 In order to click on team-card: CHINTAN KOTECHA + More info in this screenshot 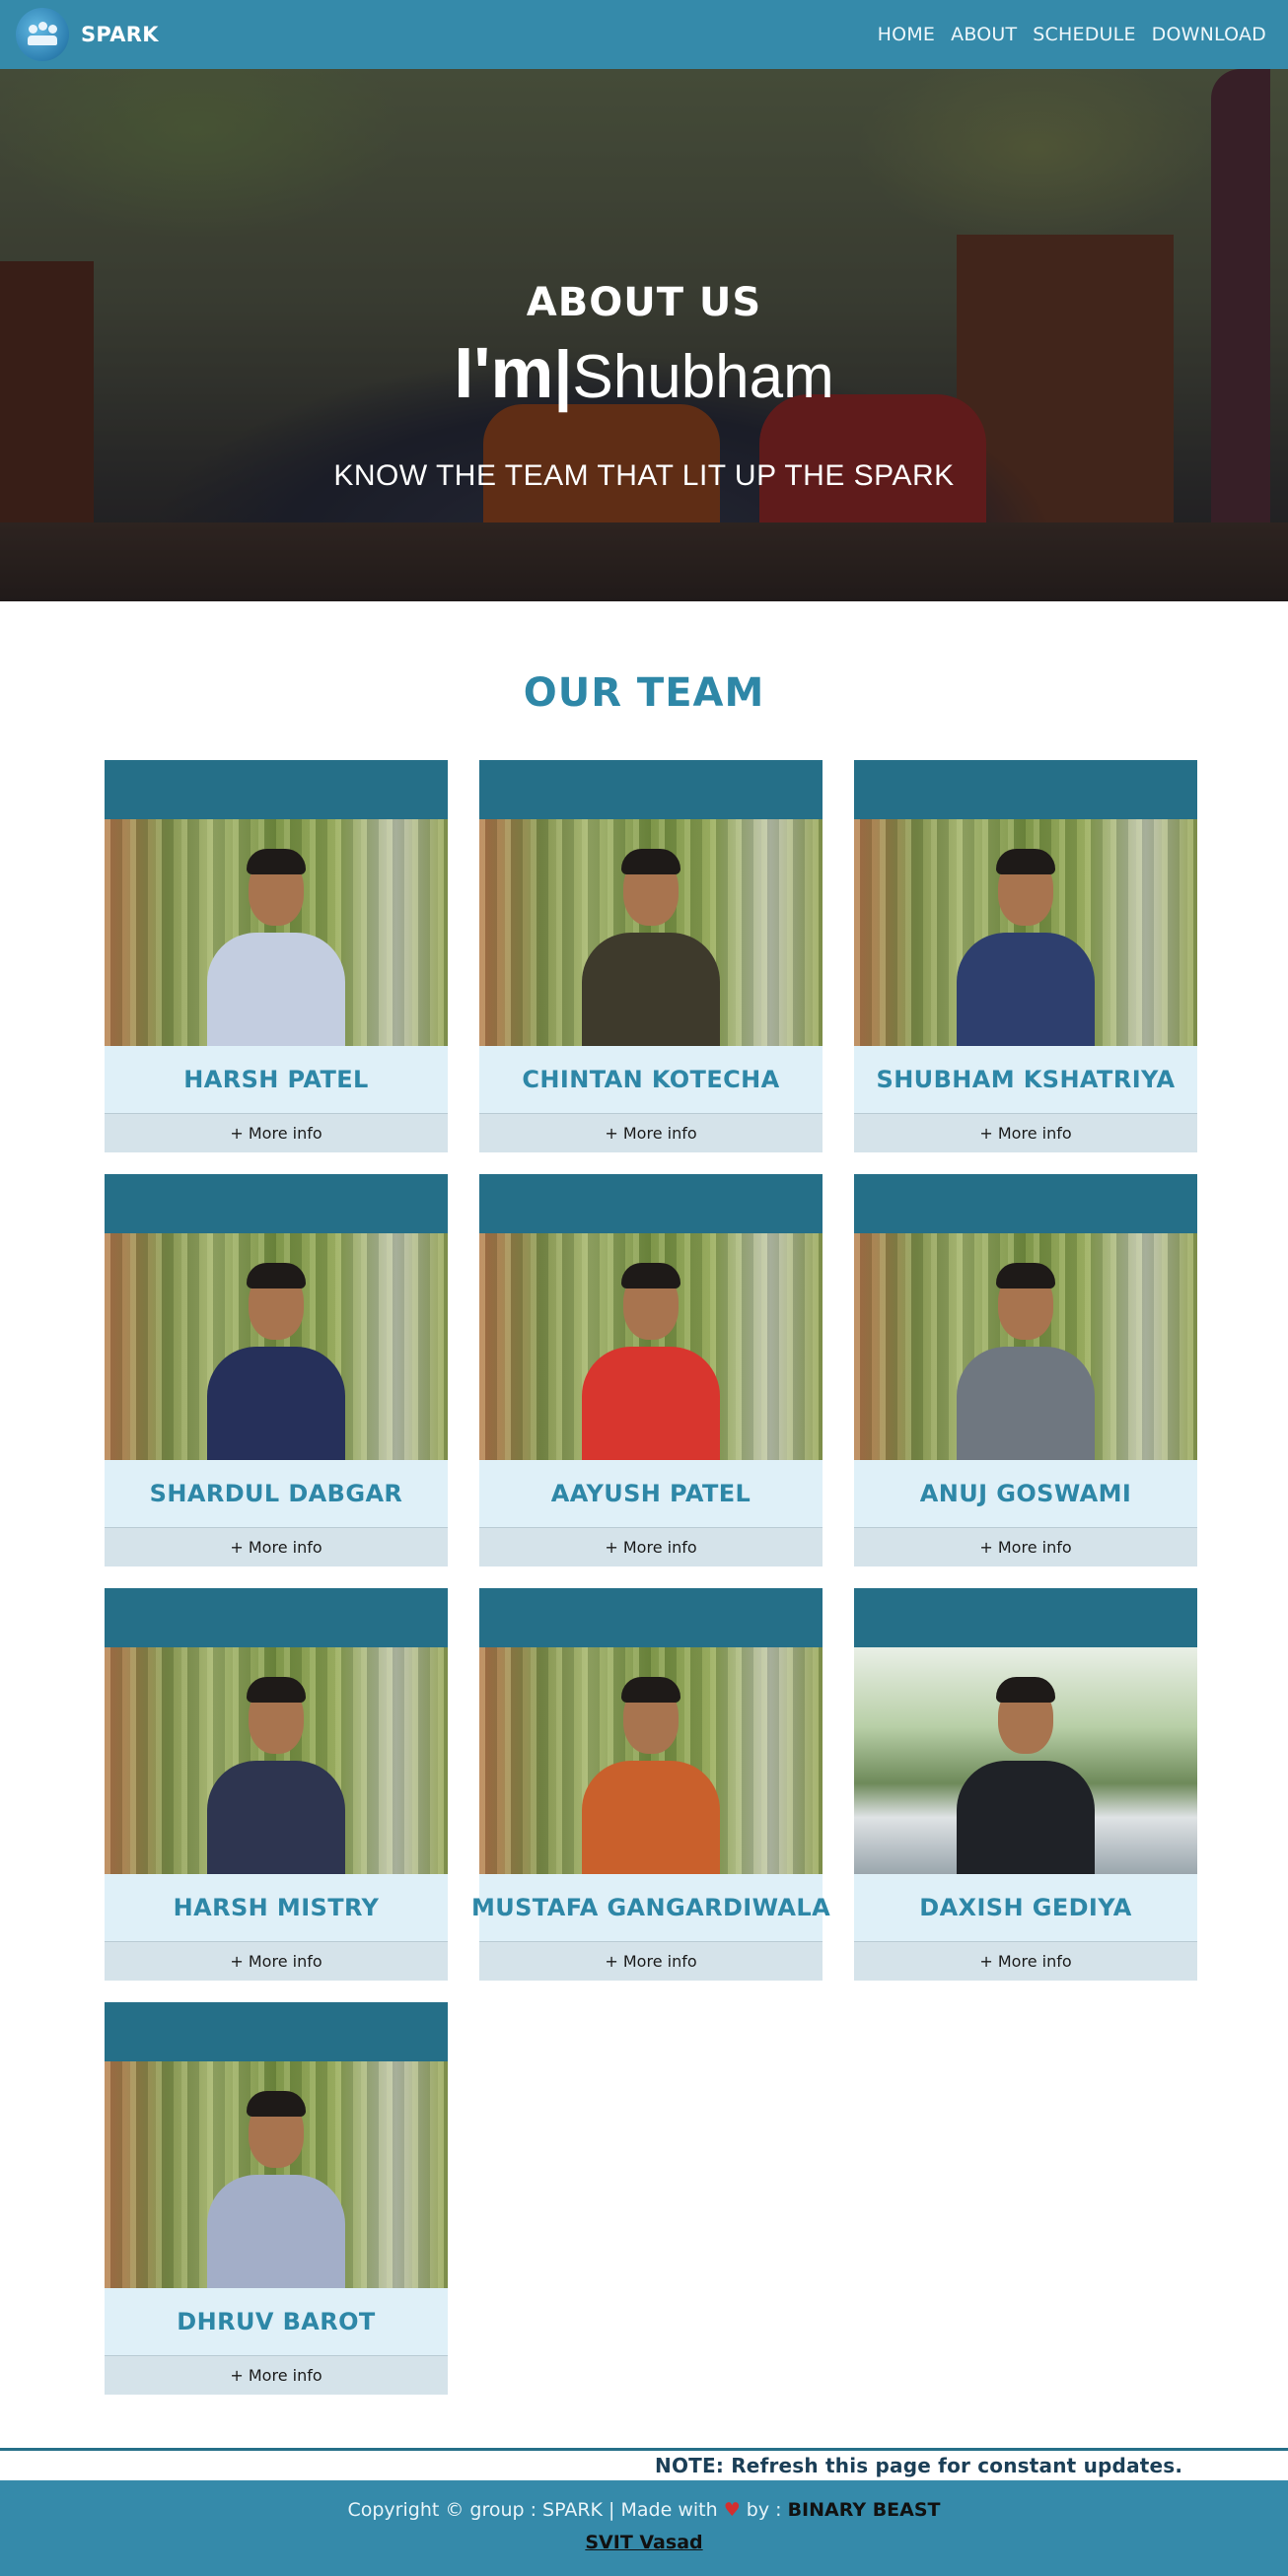, I will do `click(651, 956)`.